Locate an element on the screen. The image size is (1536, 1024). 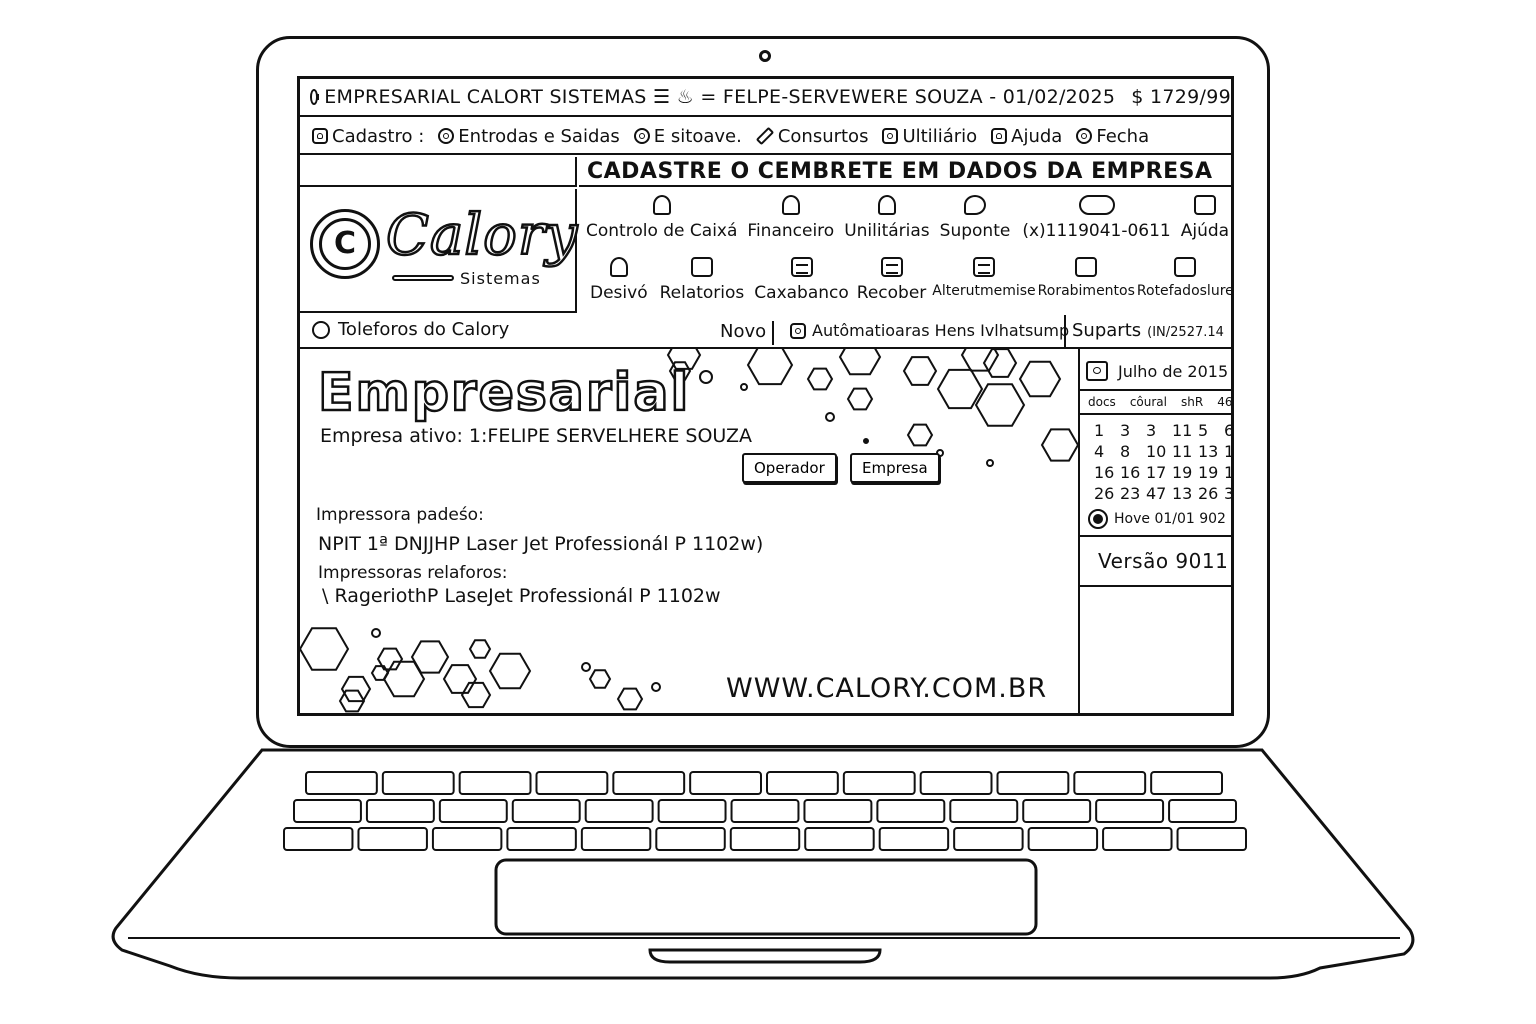
suporte-box: Suparts (IN/2527.14 is located at coordinates (1144, 332).